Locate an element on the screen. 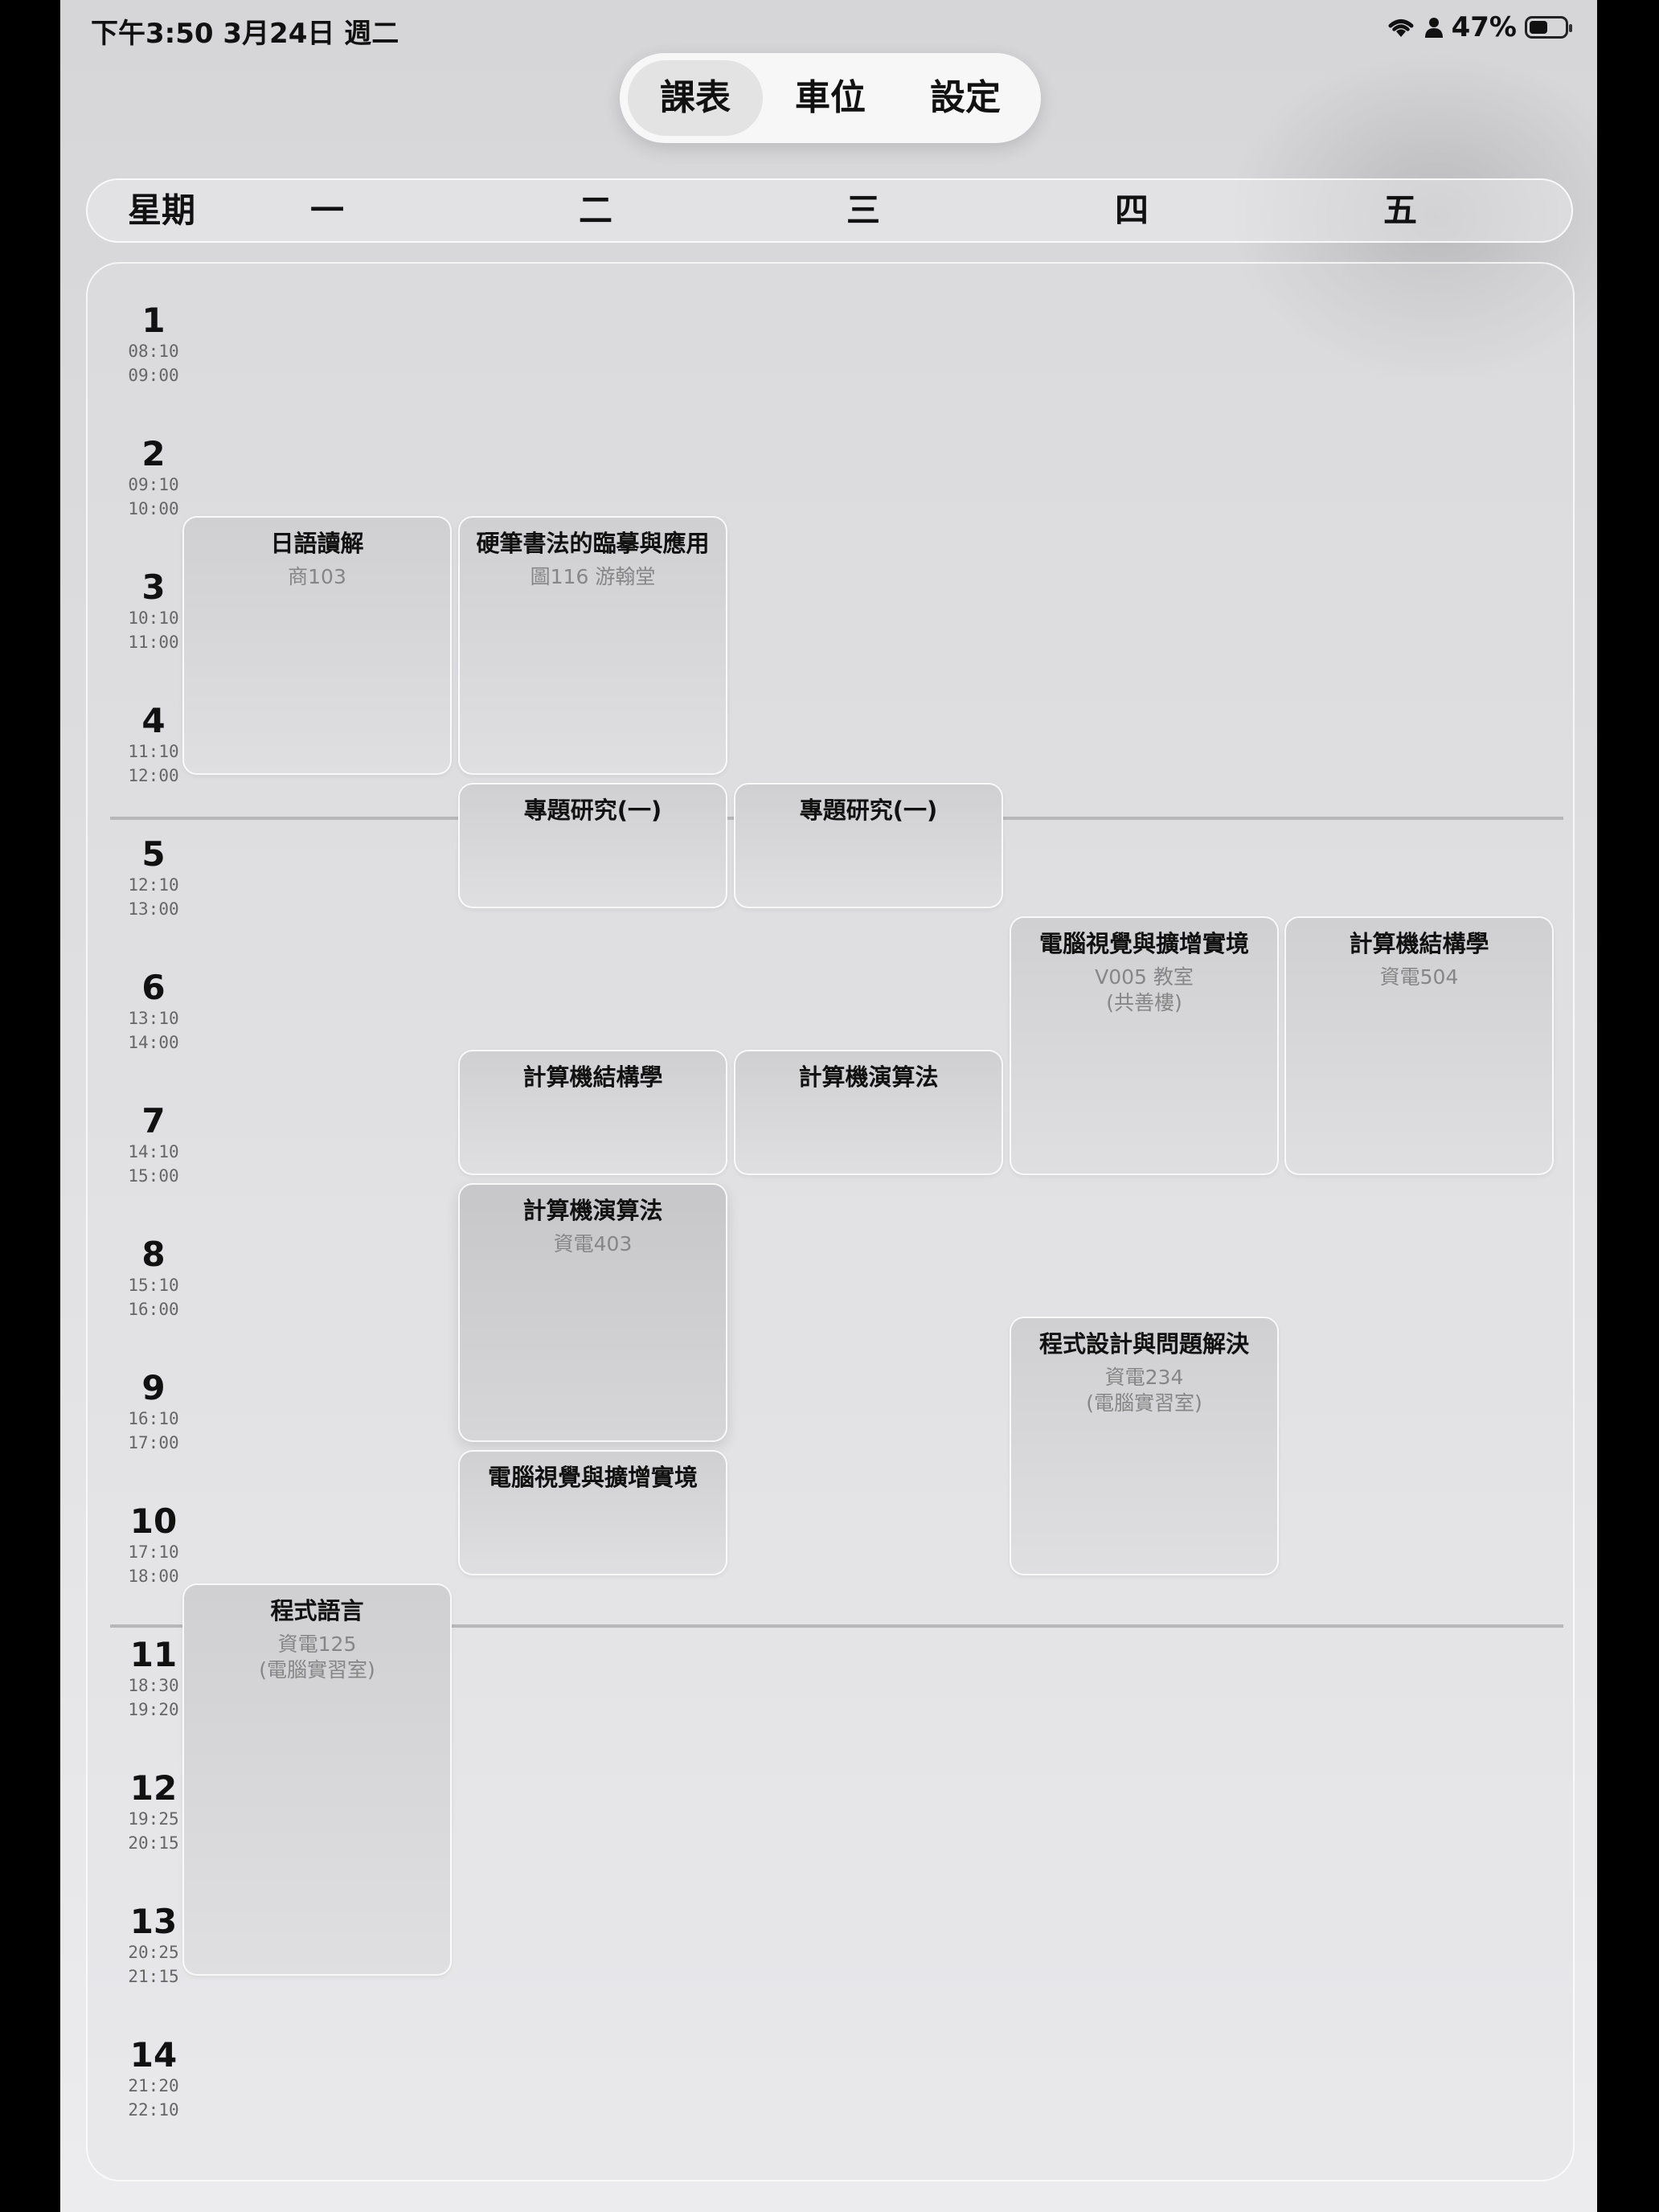 This screenshot has height=2212, width=1659. period-5: 5 12:10 13:00 is located at coordinates (153, 878).